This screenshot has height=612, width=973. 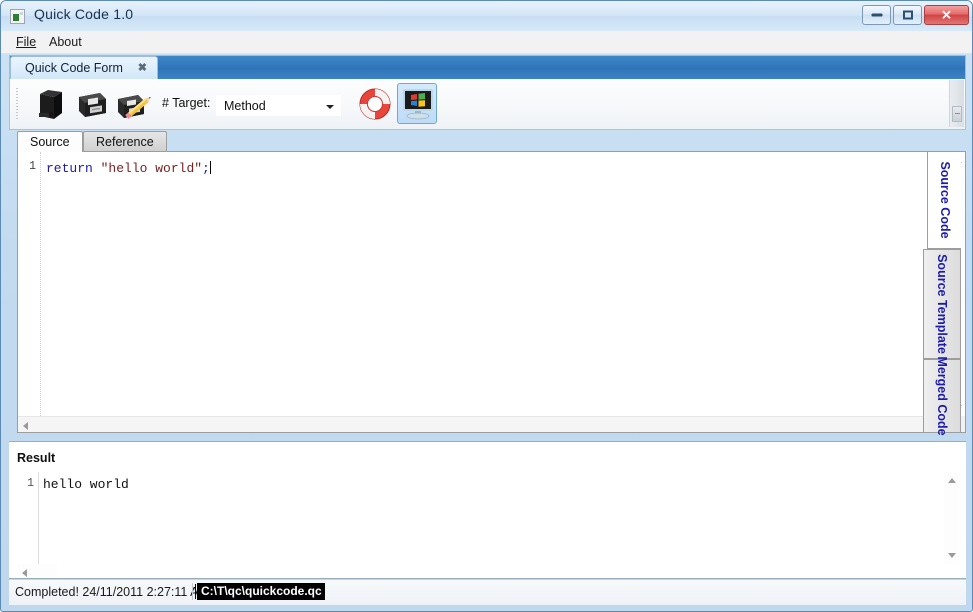 What do you see at coordinates (28, 525) in the screenshot?
I see `result-gutter: 1` at bounding box center [28, 525].